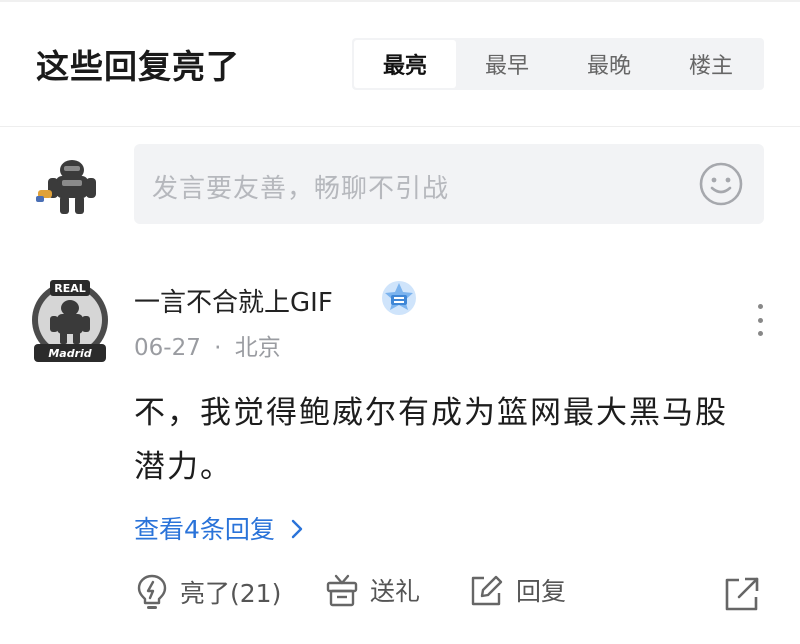  Describe the element at coordinates (233, 300) in the screenshot. I see `commenter-username: 一言不合就上GIF` at that location.